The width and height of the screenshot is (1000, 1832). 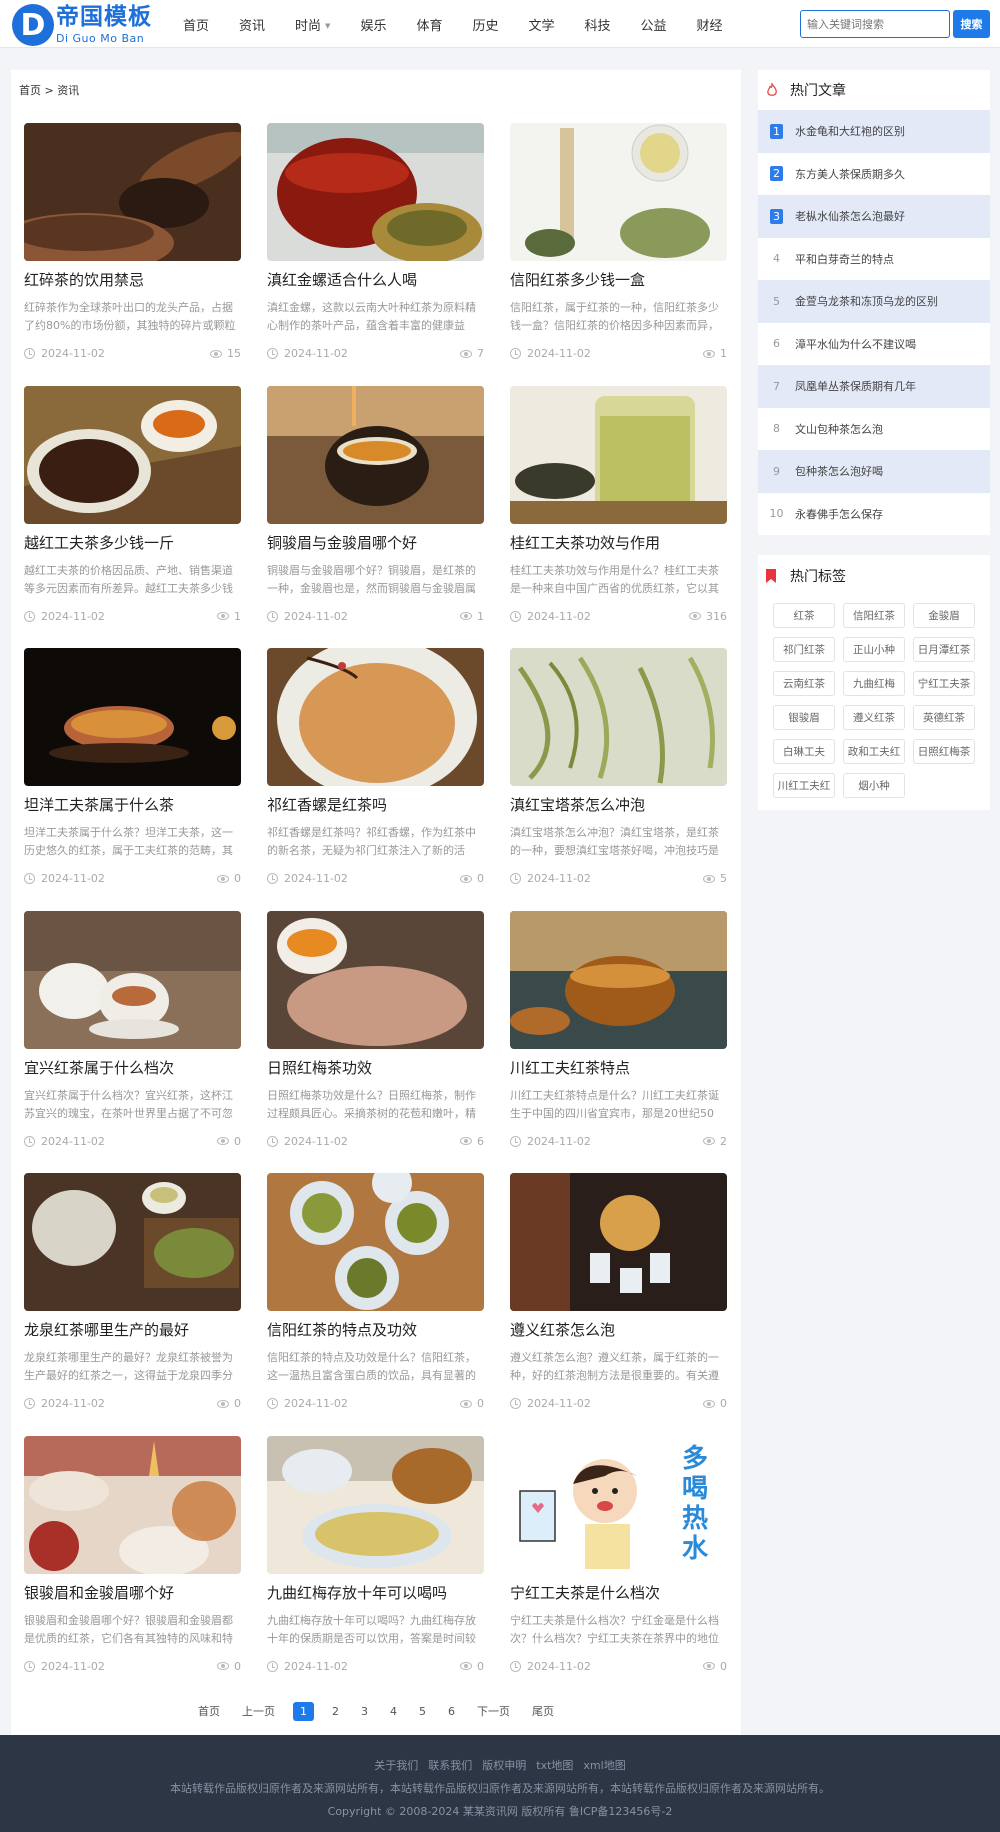 What do you see at coordinates (944, 649) in the screenshot?
I see `tag-item: 日月潭红茶` at bounding box center [944, 649].